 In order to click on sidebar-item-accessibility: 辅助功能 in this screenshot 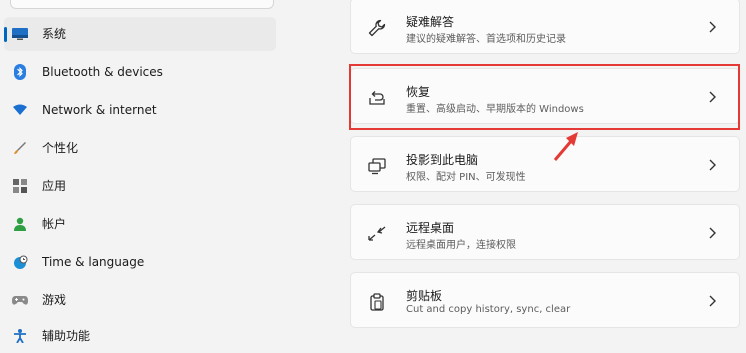, I will do `click(140, 336)`.